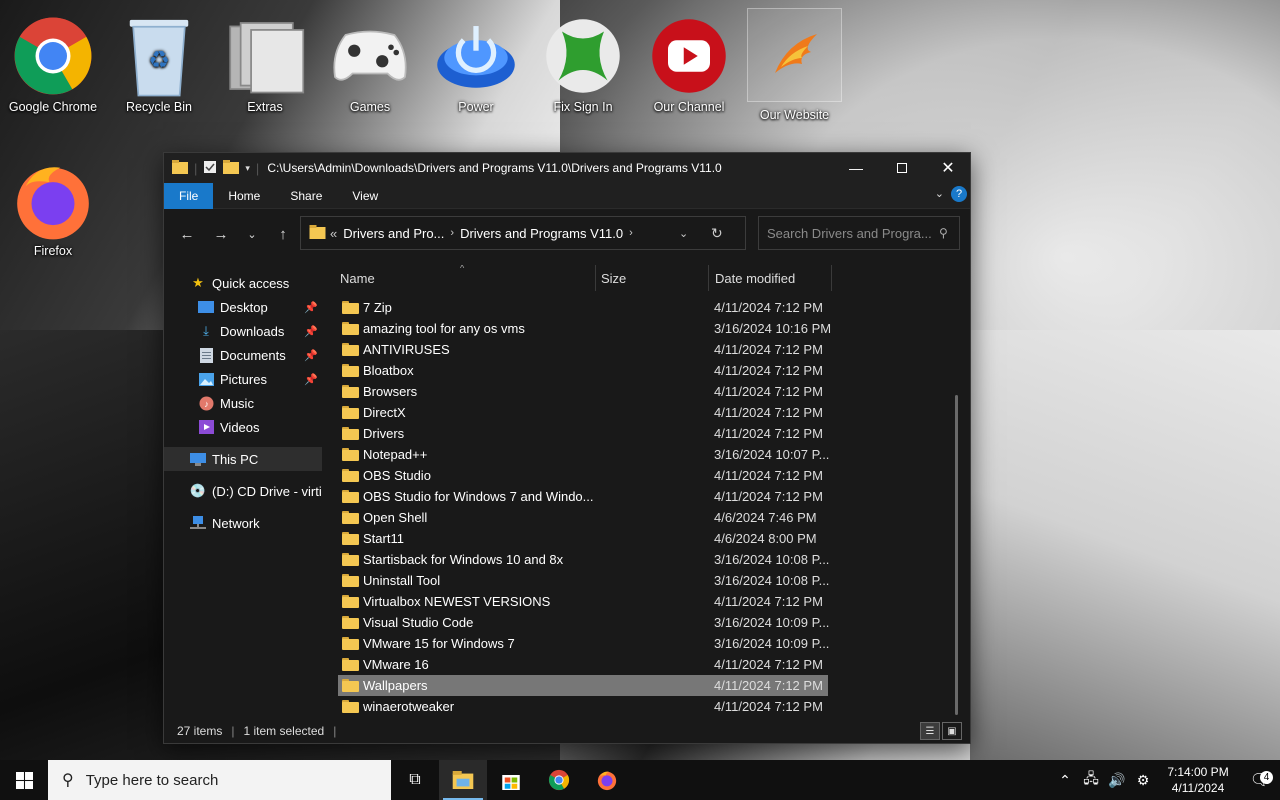 This screenshot has width=1280, height=800. Describe the element at coordinates (1091, 780) in the screenshot. I see `network-icon: 🖧` at that location.